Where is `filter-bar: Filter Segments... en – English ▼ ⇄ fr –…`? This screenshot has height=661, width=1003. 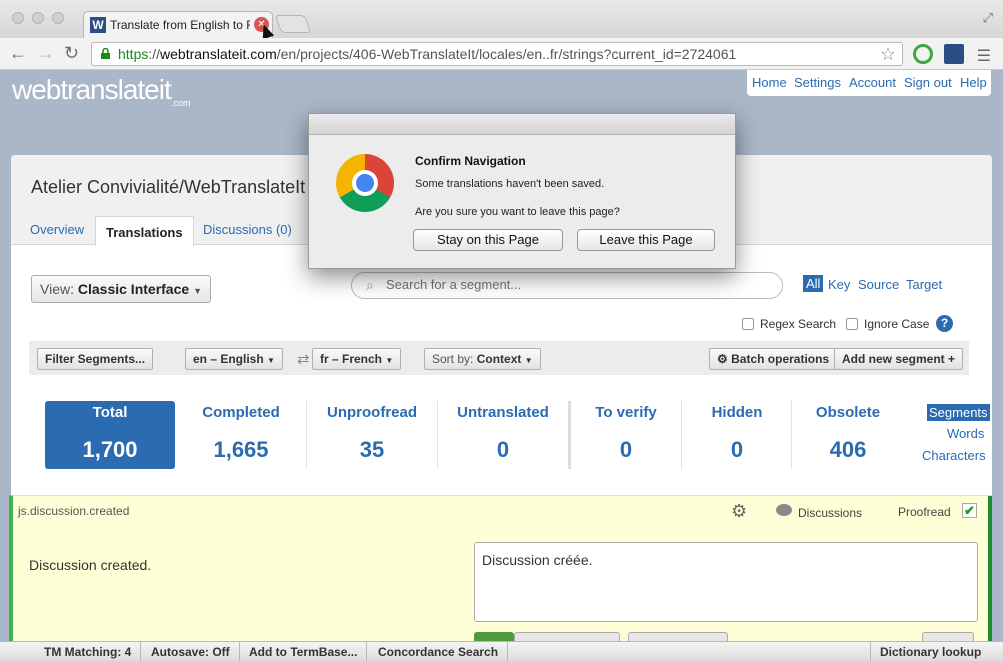 filter-bar: Filter Segments... en – English ▼ ⇄ fr –… is located at coordinates (499, 358).